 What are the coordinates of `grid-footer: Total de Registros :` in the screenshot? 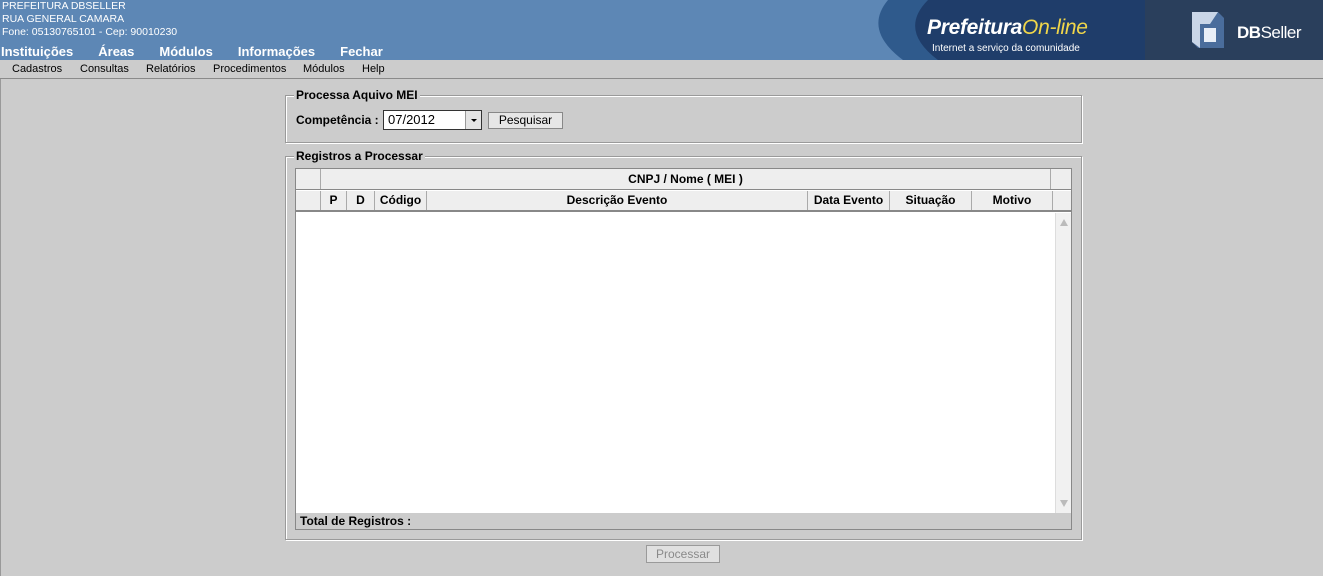 It's located at (683, 521).